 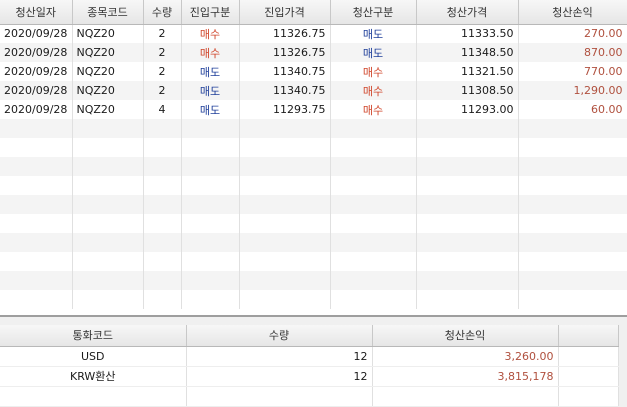 What do you see at coordinates (465, 376) in the screenshot?
I see `pnl-cell: 3,815,178` at bounding box center [465, 376].